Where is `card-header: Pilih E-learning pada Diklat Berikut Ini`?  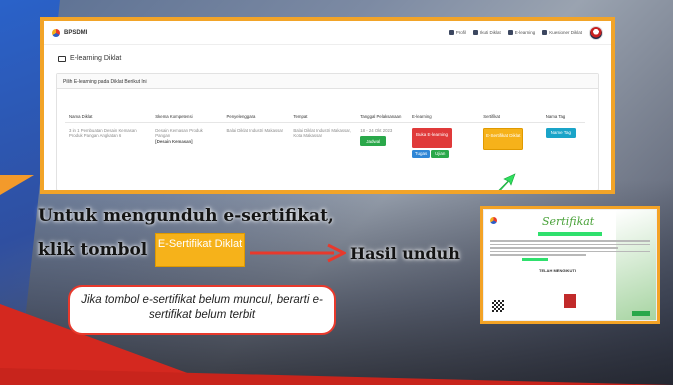 card-header: Pilih E-learning pada Diklat Berikut Ini is located at coordinates (327, 81).